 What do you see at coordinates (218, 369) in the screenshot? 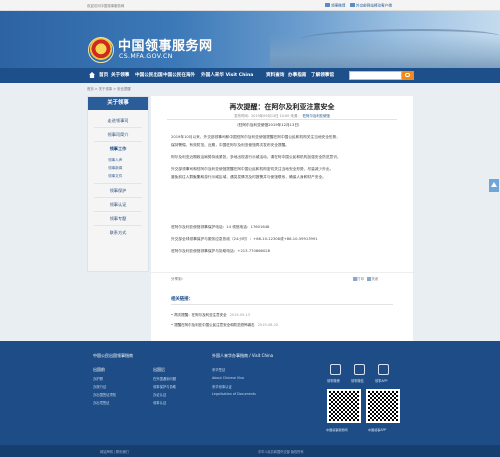
I see `footer-link: 来华签证` at bounding box center [218, 369].